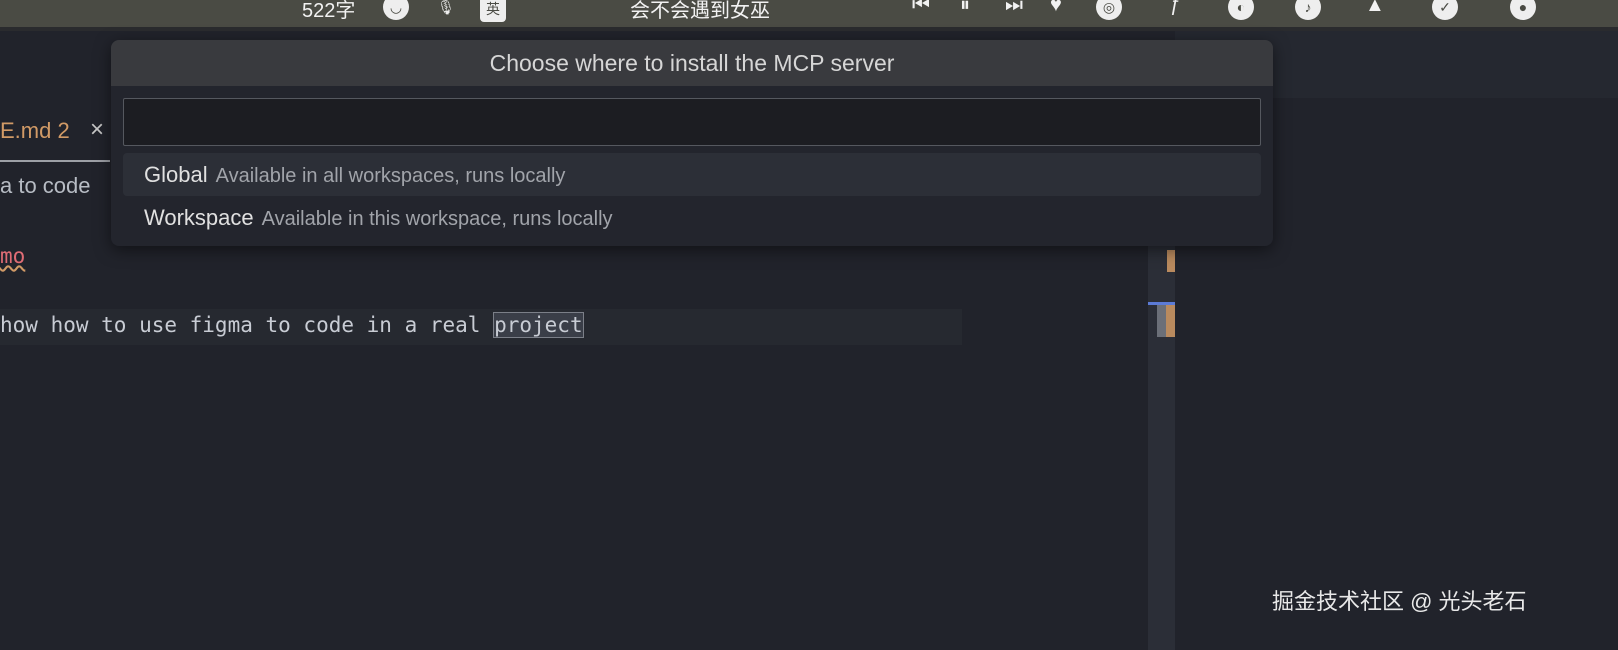 Image resolution: width=1618 pixels, height=650 pixels. I want to click on input-method-icon: 英, so click(493, 11).